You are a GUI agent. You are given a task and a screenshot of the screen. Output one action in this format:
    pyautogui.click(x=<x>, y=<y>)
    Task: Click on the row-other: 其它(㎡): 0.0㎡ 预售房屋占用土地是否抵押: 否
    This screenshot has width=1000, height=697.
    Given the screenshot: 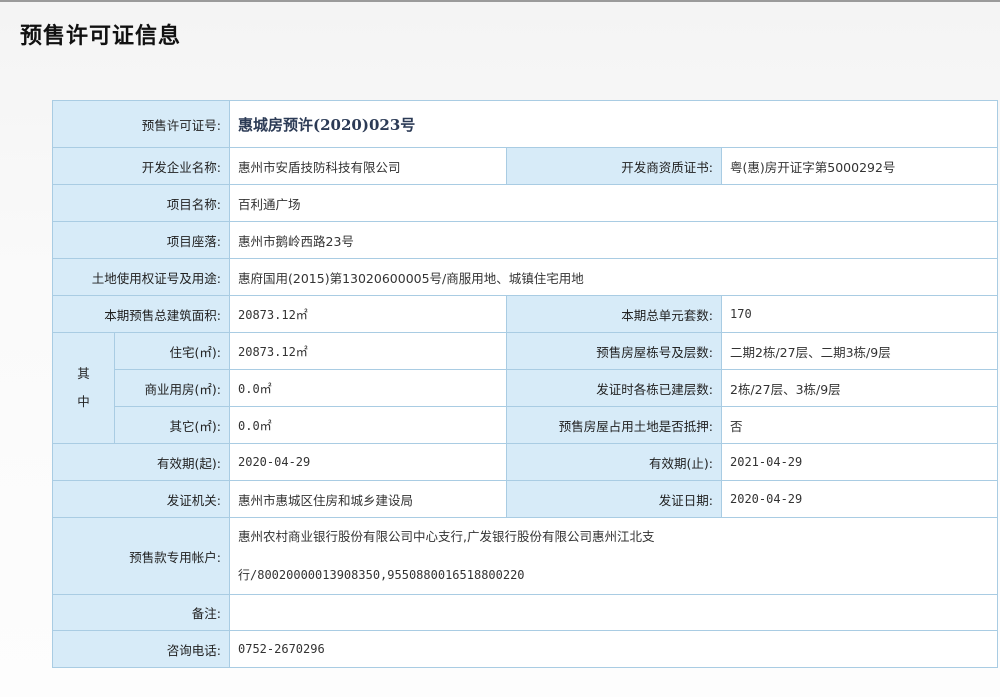 What is the action you would take?
    pyautogui.click(x=526, y=425)
    